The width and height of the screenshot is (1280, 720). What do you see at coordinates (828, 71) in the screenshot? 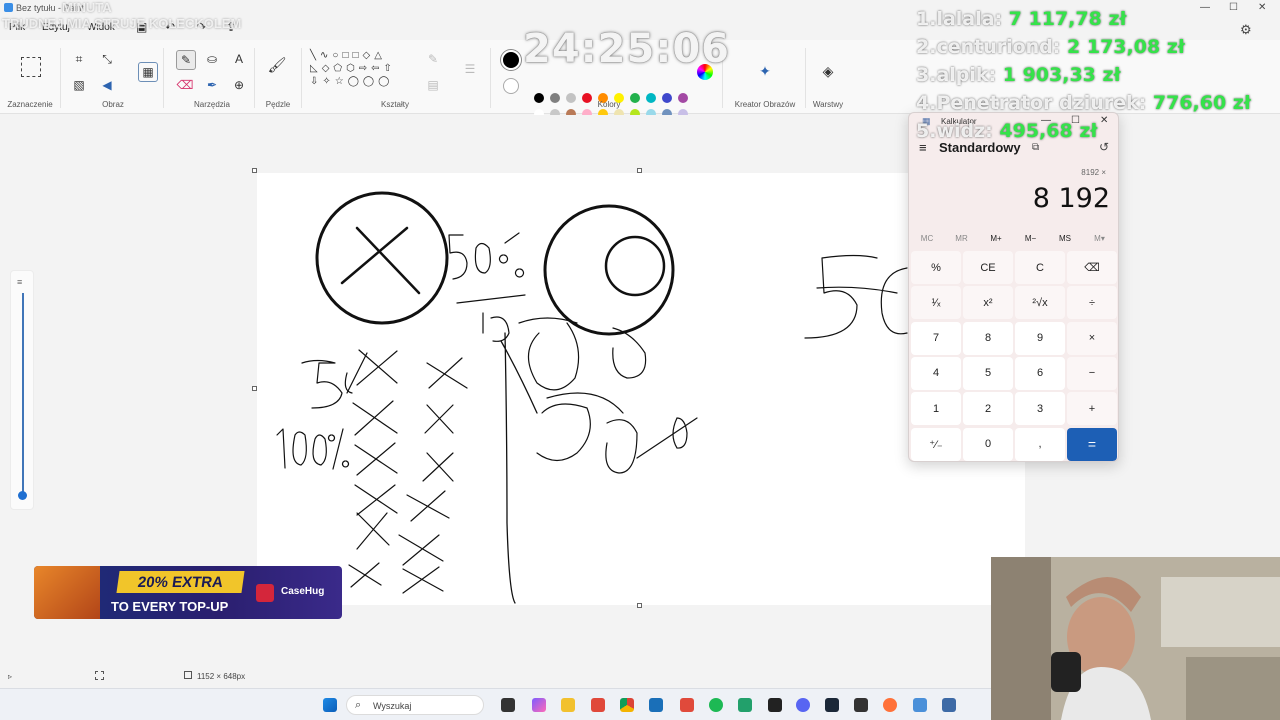
I see `layers-icon: ◈` at bounding box center [828, 71].